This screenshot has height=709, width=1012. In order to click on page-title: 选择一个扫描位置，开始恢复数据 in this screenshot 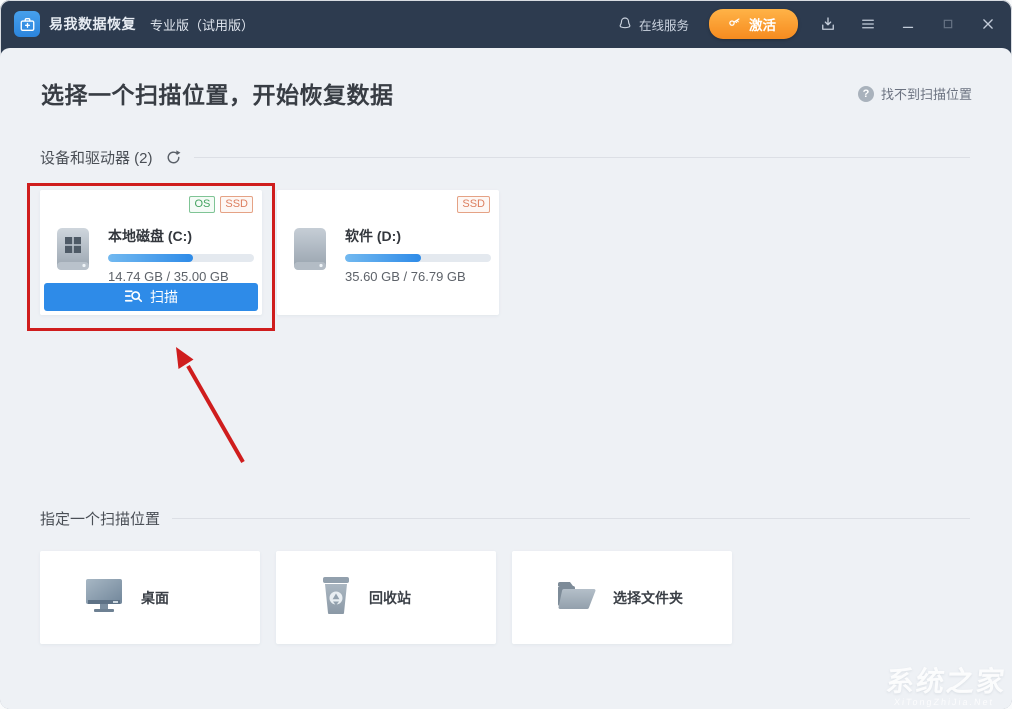, I will do `click(217, 95)`.